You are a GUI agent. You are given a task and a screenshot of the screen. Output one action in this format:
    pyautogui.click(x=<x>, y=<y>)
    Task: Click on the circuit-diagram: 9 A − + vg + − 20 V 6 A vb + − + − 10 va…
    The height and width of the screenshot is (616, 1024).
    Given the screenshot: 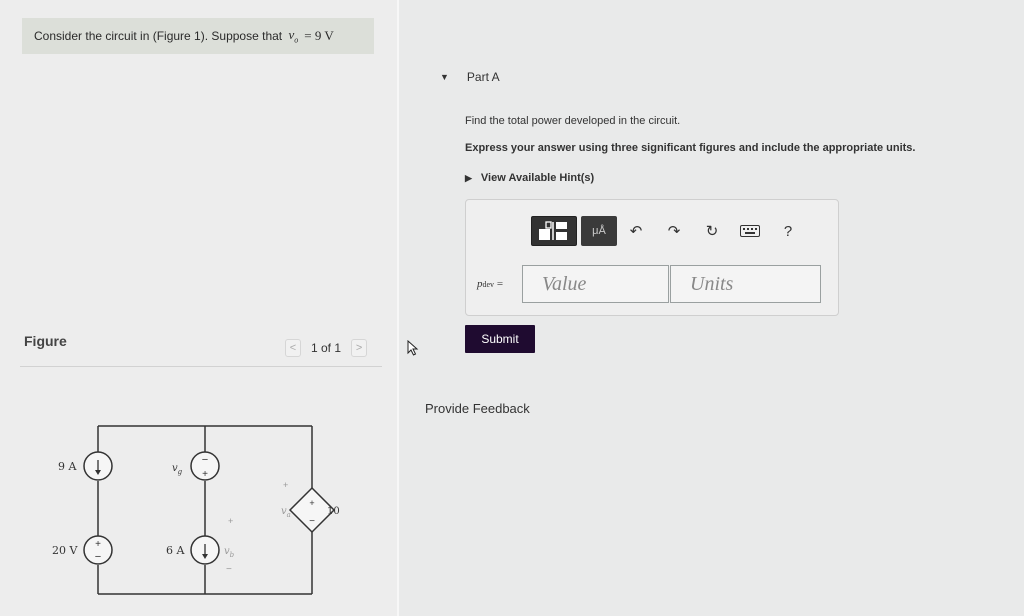 What is the action you would take?
    pyautogui.click(x=196, y=510)
    